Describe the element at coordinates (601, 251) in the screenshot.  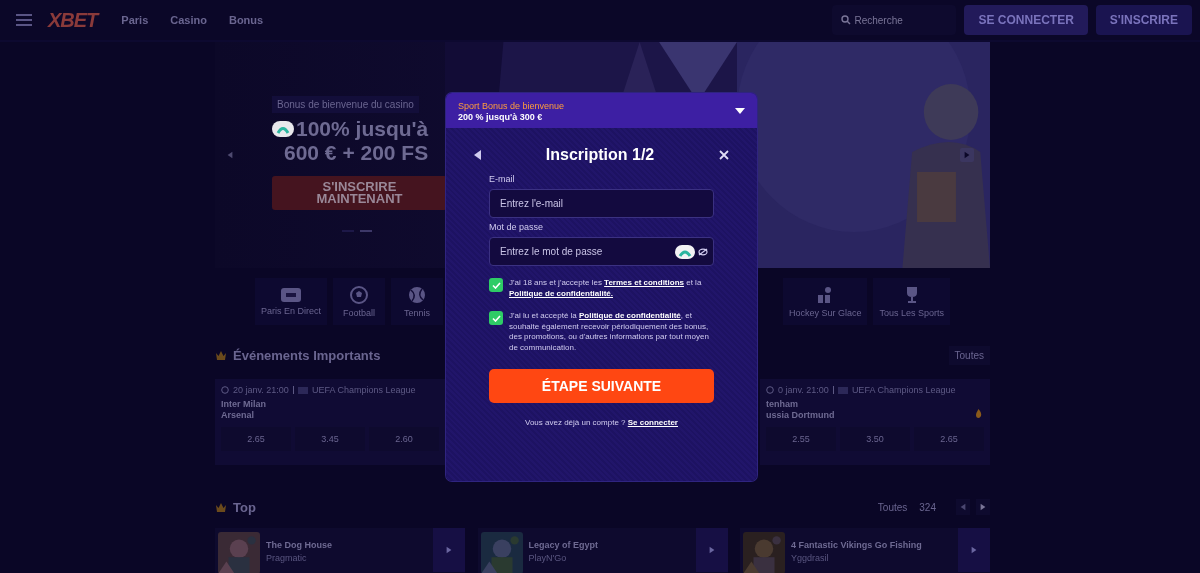
I see `password-field: Entrez le mot de passe` at that location.